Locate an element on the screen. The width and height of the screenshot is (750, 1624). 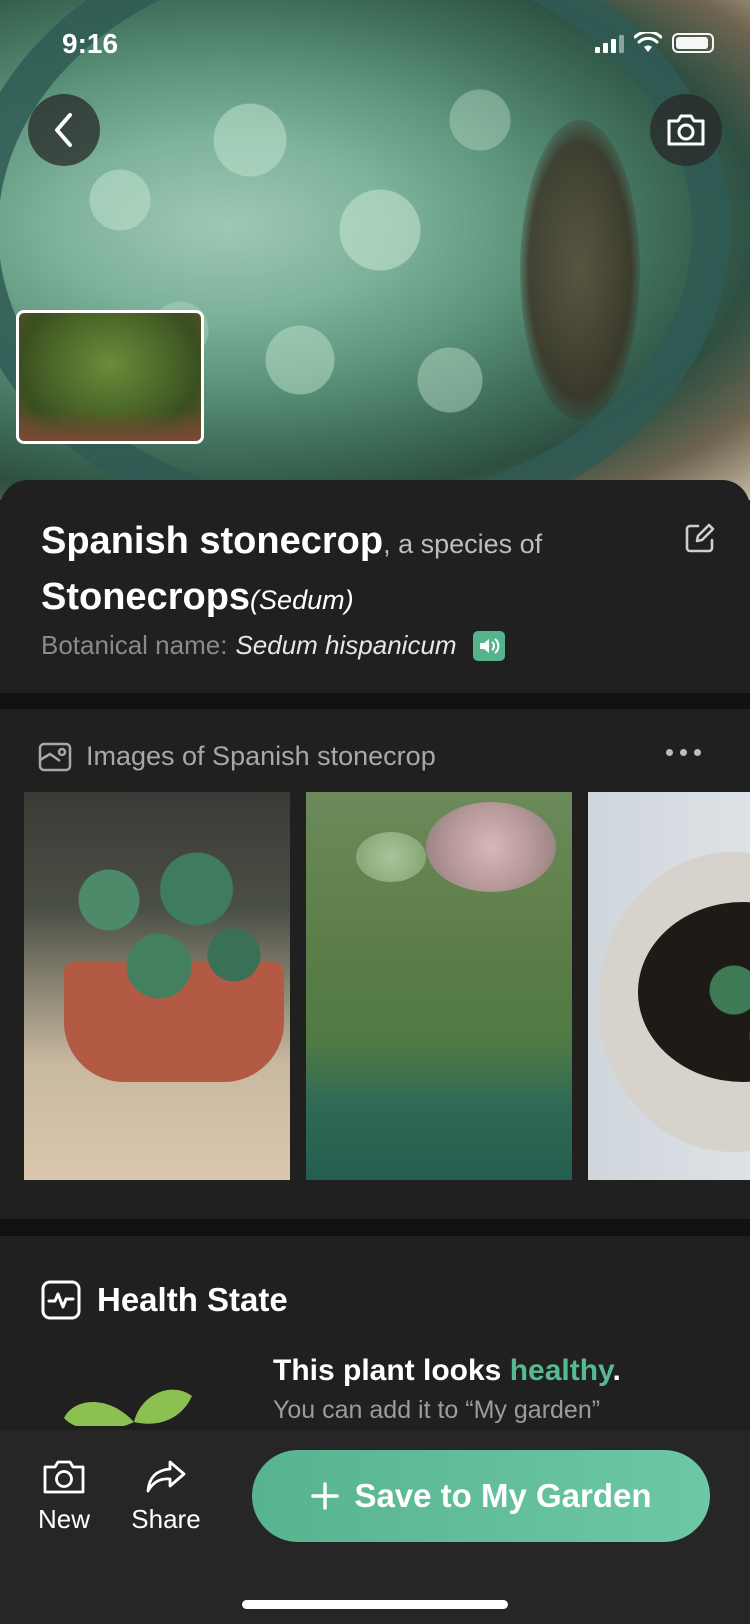
botanical-name-row: Botanical name: Sedum hispanicum is located at coordinates (273, 645).